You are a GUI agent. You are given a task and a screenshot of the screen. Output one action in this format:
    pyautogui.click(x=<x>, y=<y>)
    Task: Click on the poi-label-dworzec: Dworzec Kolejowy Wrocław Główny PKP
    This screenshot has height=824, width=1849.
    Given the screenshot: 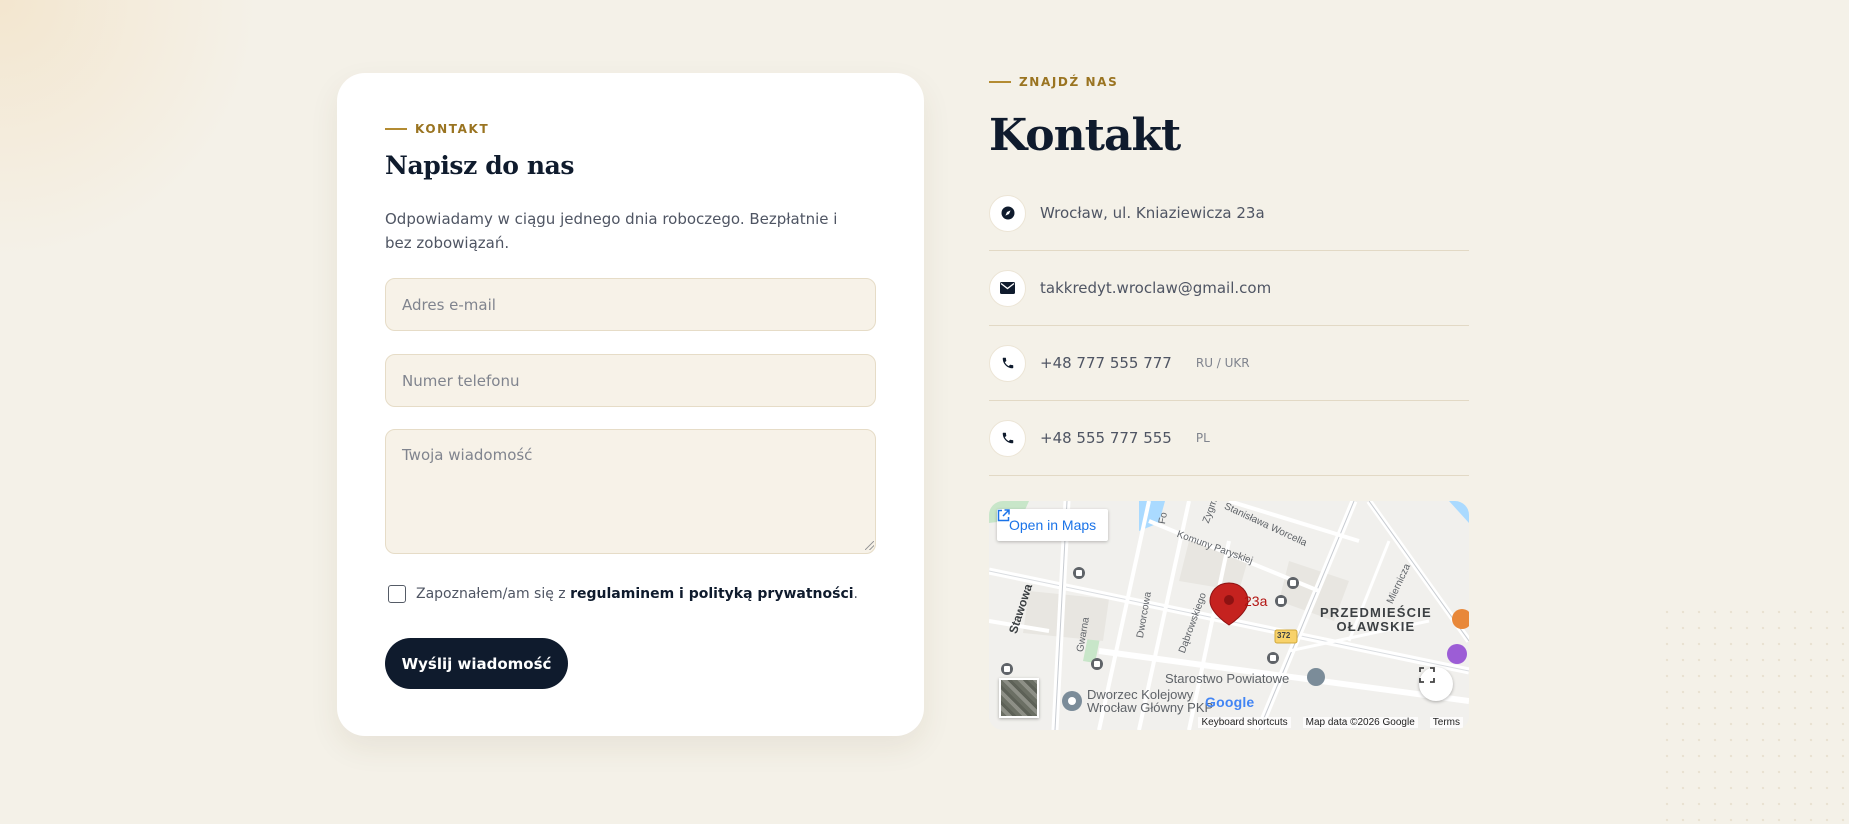 What is the action you would take?
    pyautogui.click(x=1150, y=701)
    